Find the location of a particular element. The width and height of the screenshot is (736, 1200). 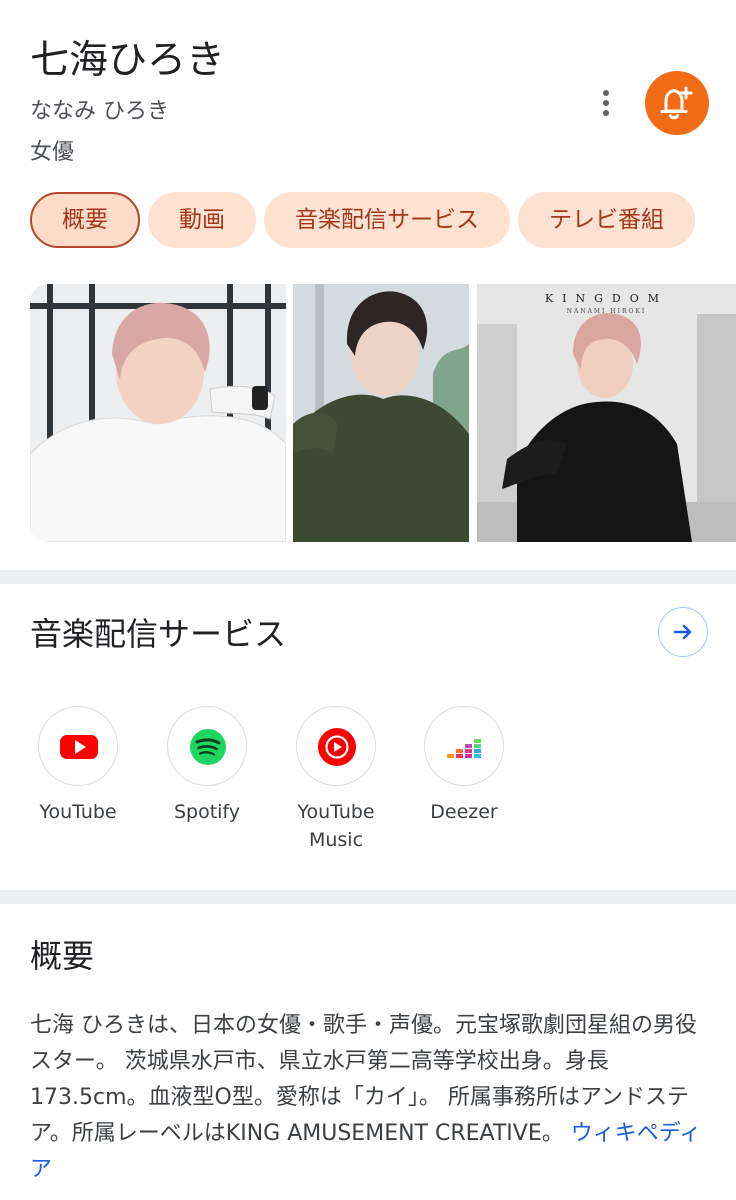

deezer-icon is located at coordinates (464, 748).